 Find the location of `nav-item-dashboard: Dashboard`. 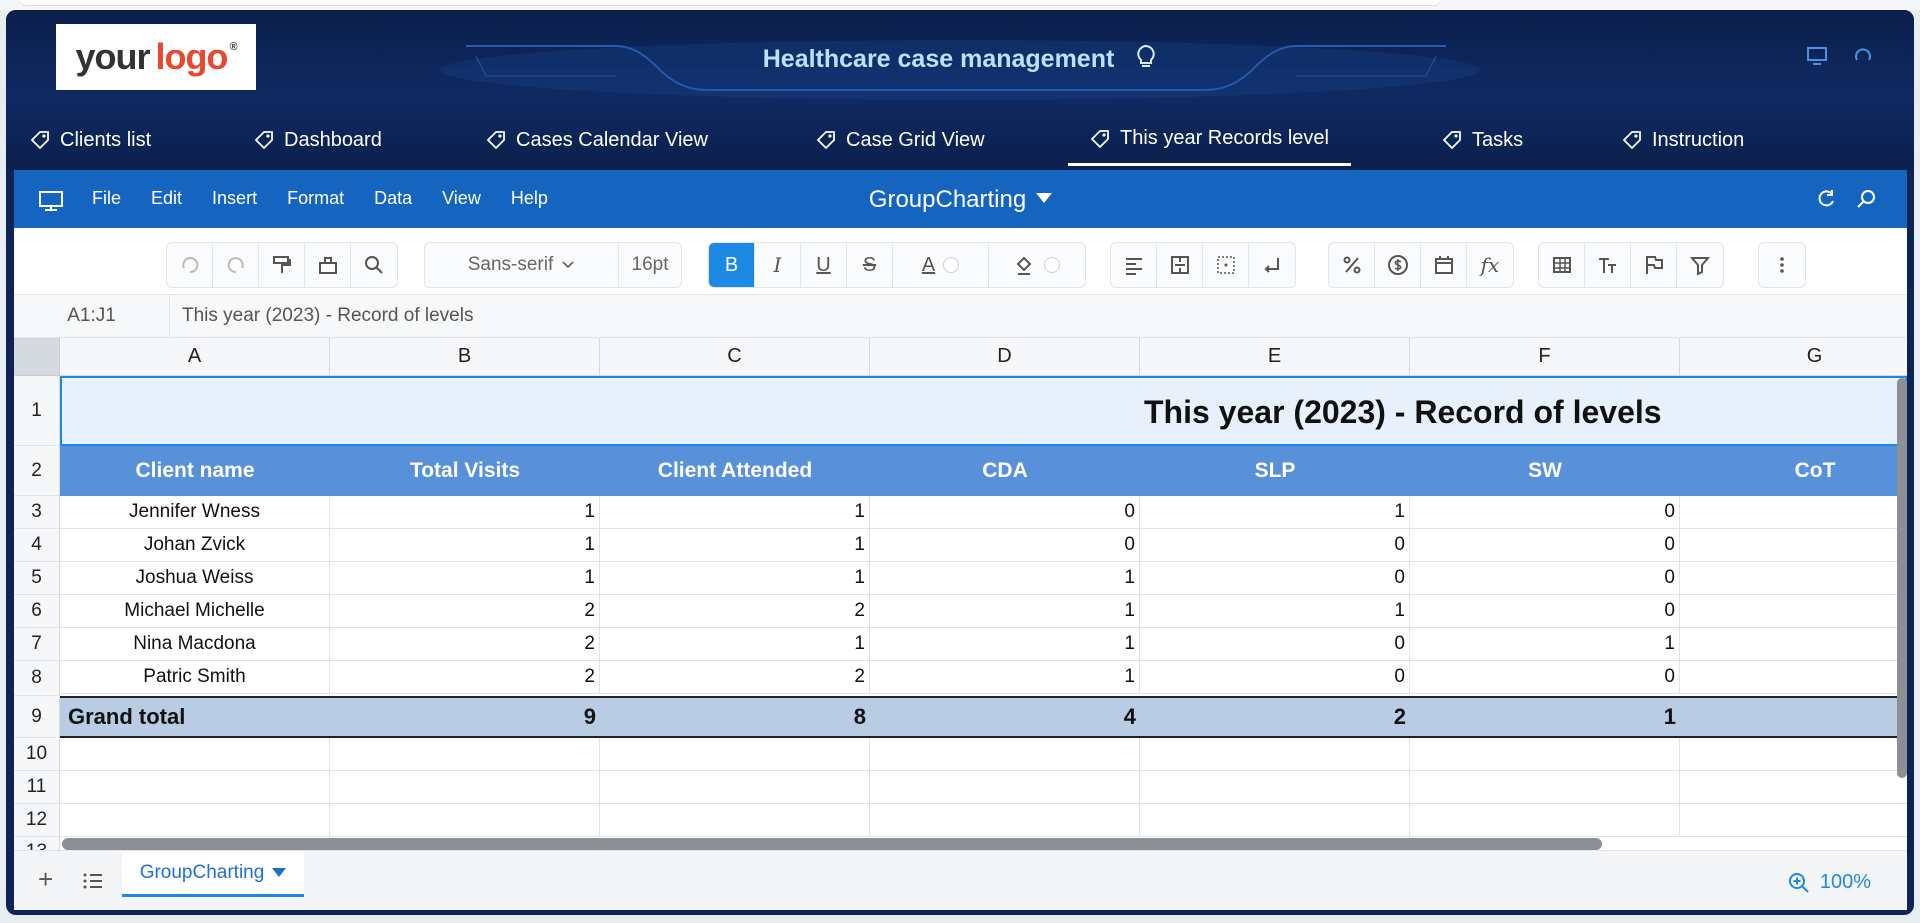

nav-item-dashboard: Dashboard is located at coordinates (318, 140).